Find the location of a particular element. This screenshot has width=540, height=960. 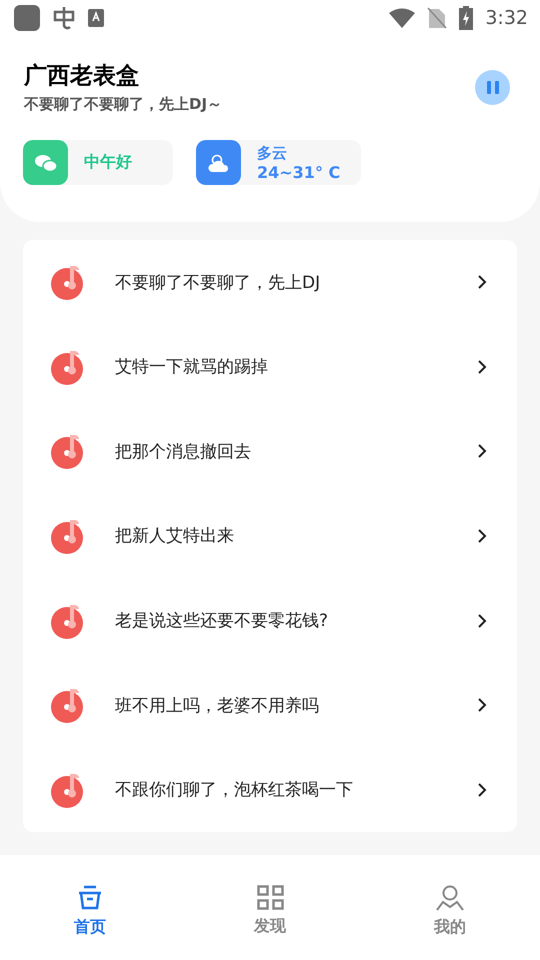

song-item: 班不用上吗，老婆不用养吗 is located at coordinates (270, 705).